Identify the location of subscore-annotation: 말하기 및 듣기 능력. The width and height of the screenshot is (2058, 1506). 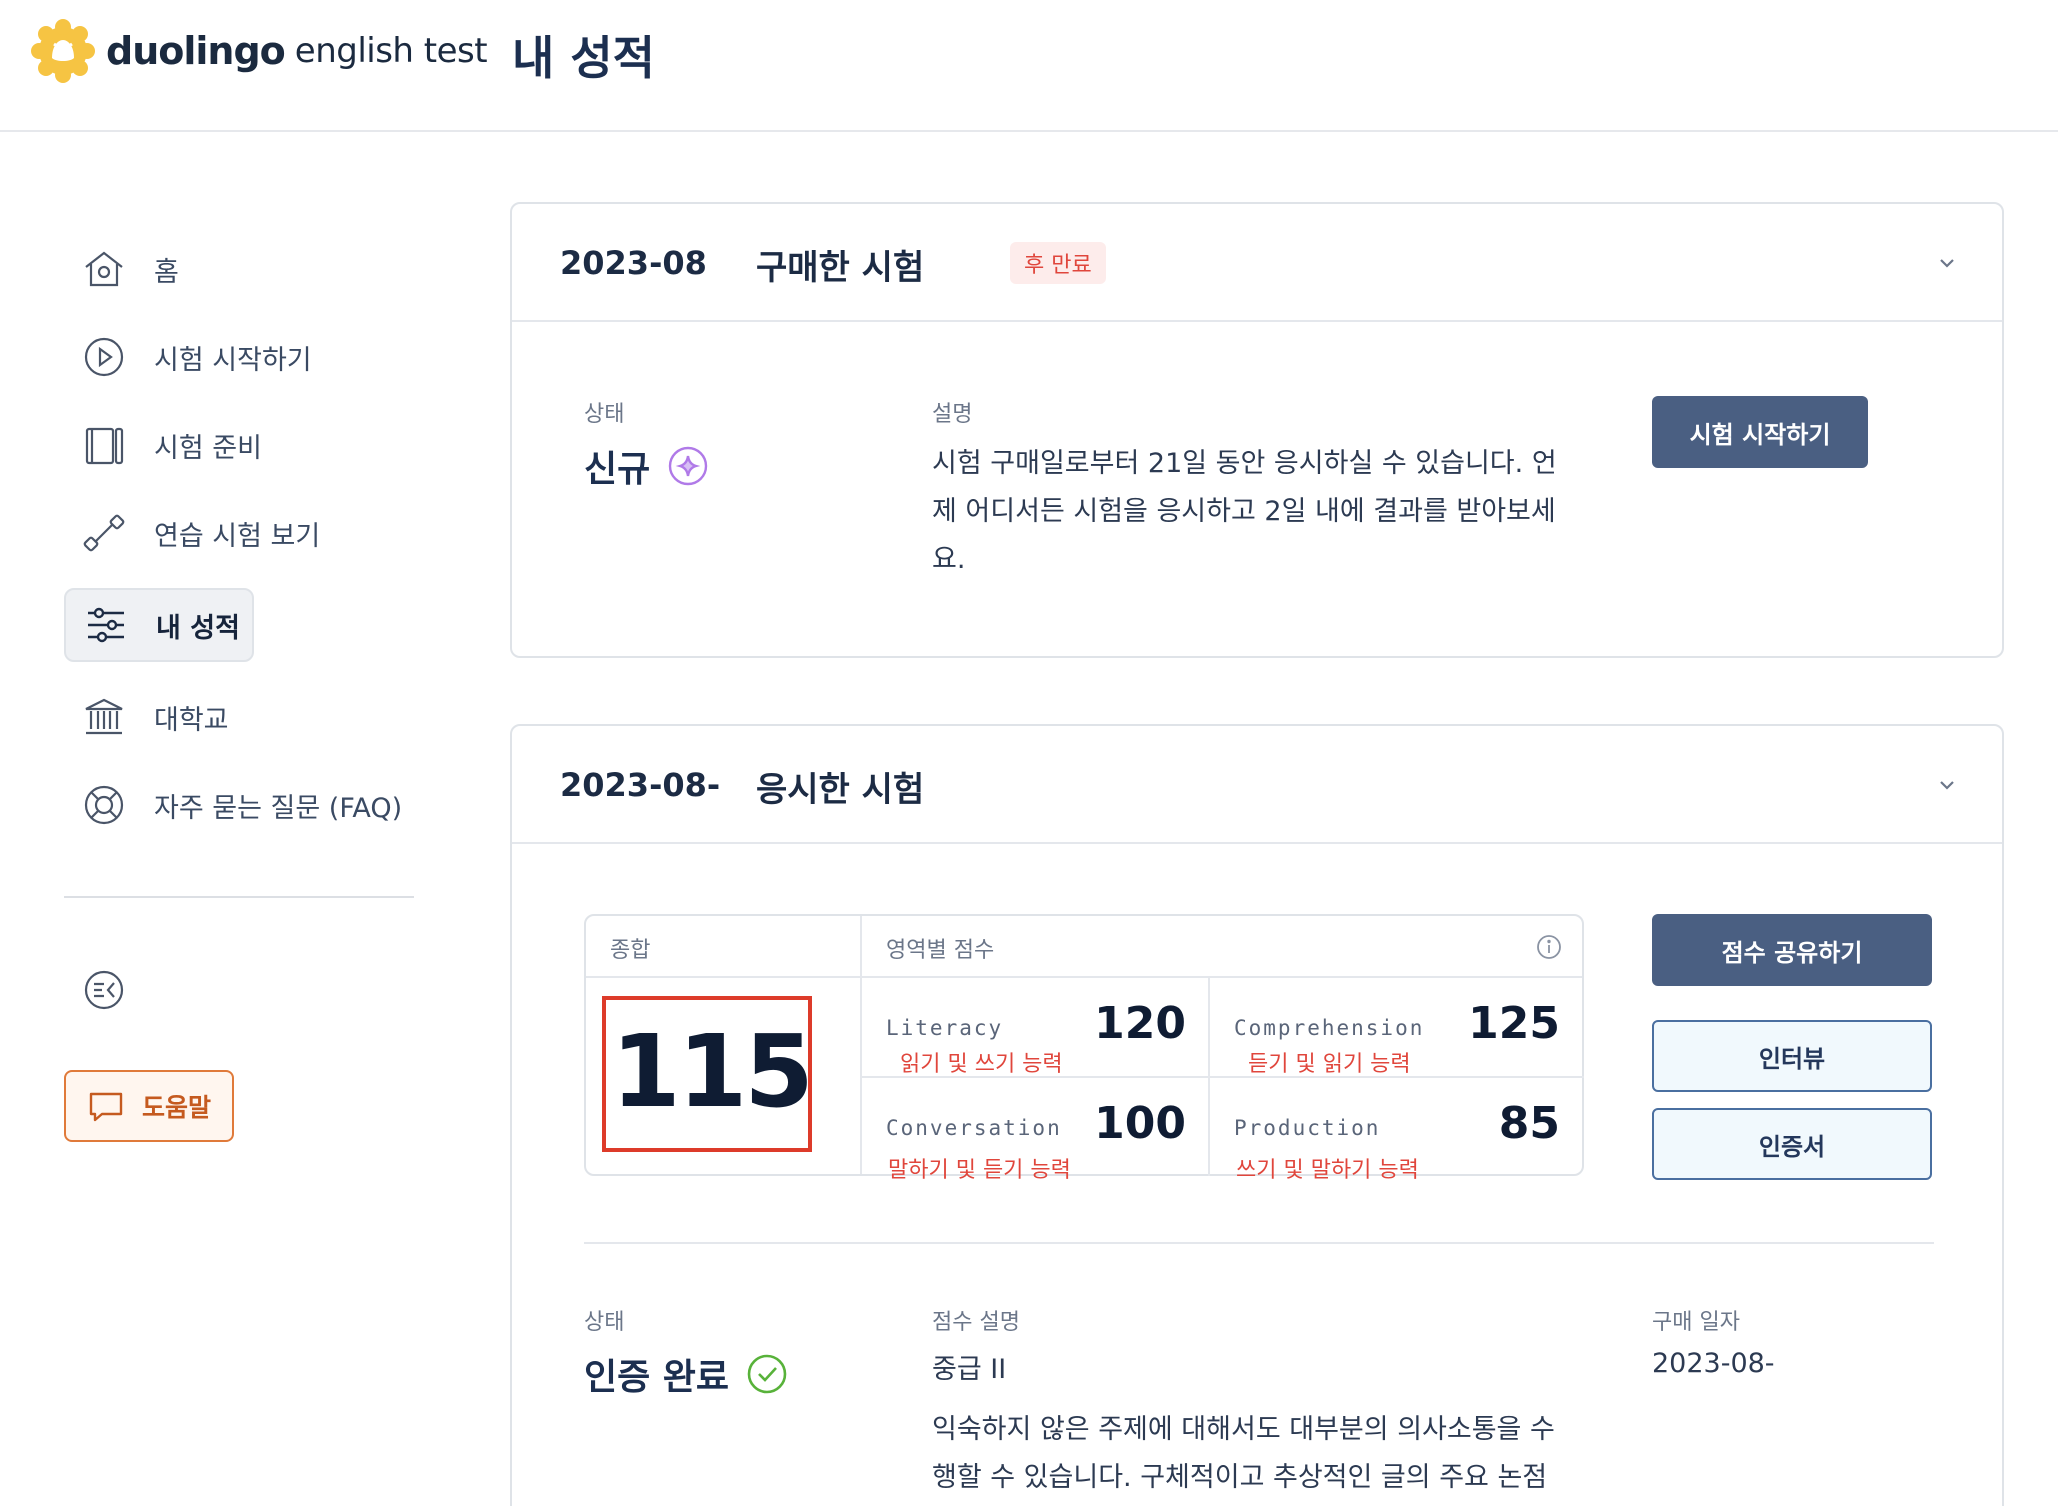
(979, 1170).